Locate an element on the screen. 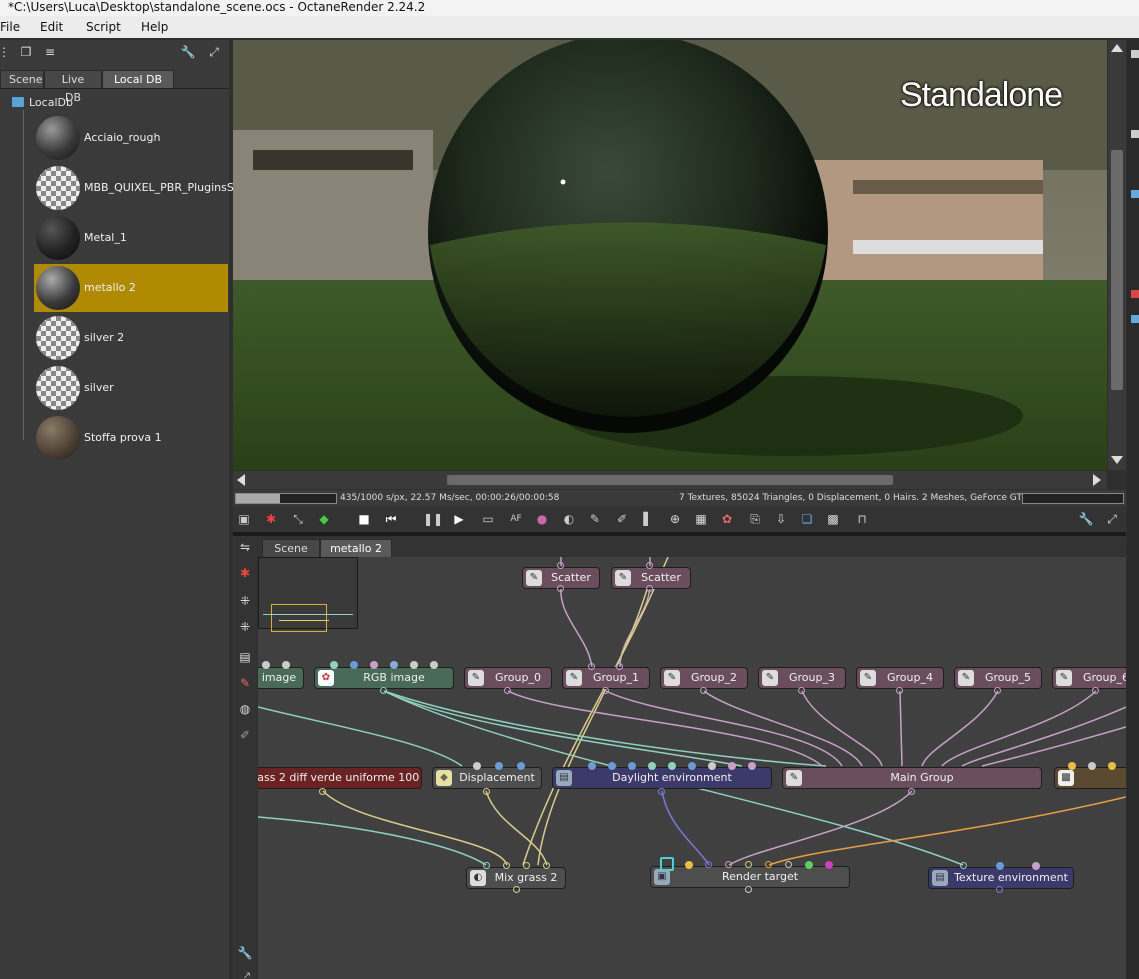  scroll-up-icon is located at coordinates (1117, 48).